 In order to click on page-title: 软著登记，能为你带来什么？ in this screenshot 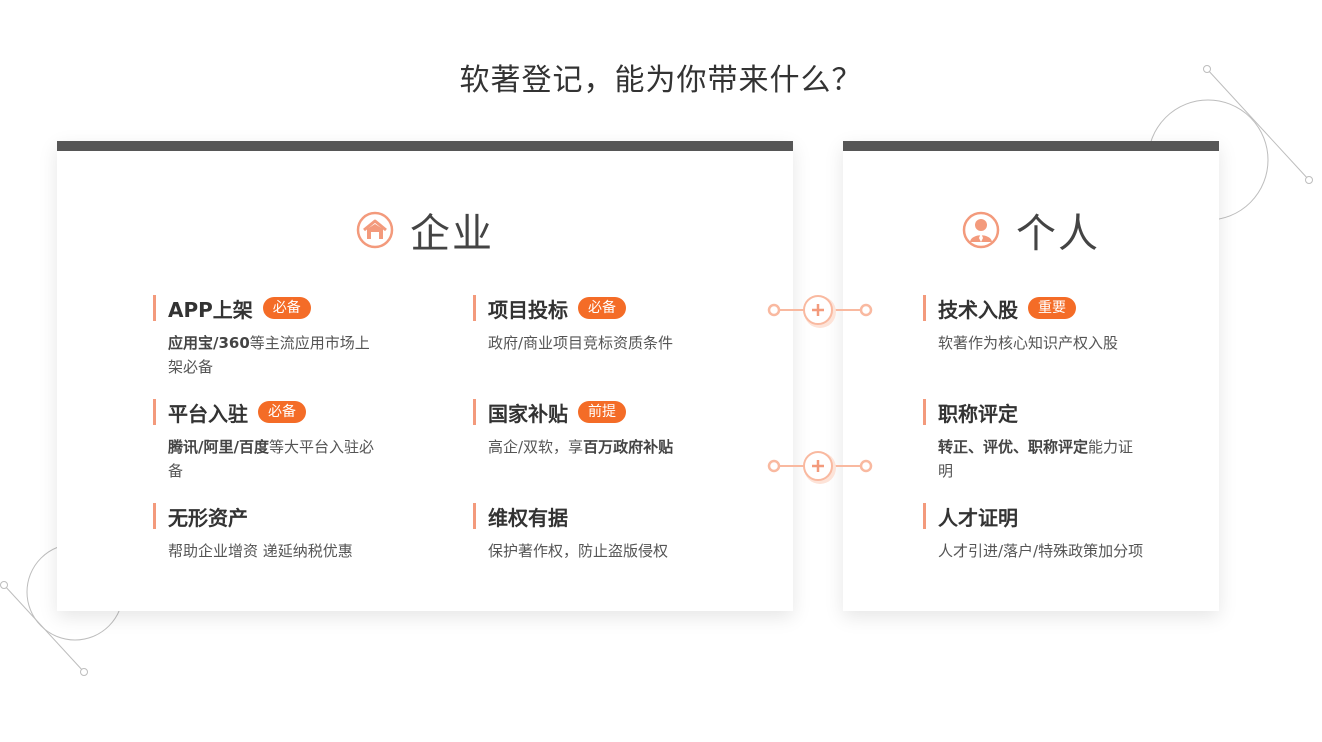, I will do `click(661, 80)`.